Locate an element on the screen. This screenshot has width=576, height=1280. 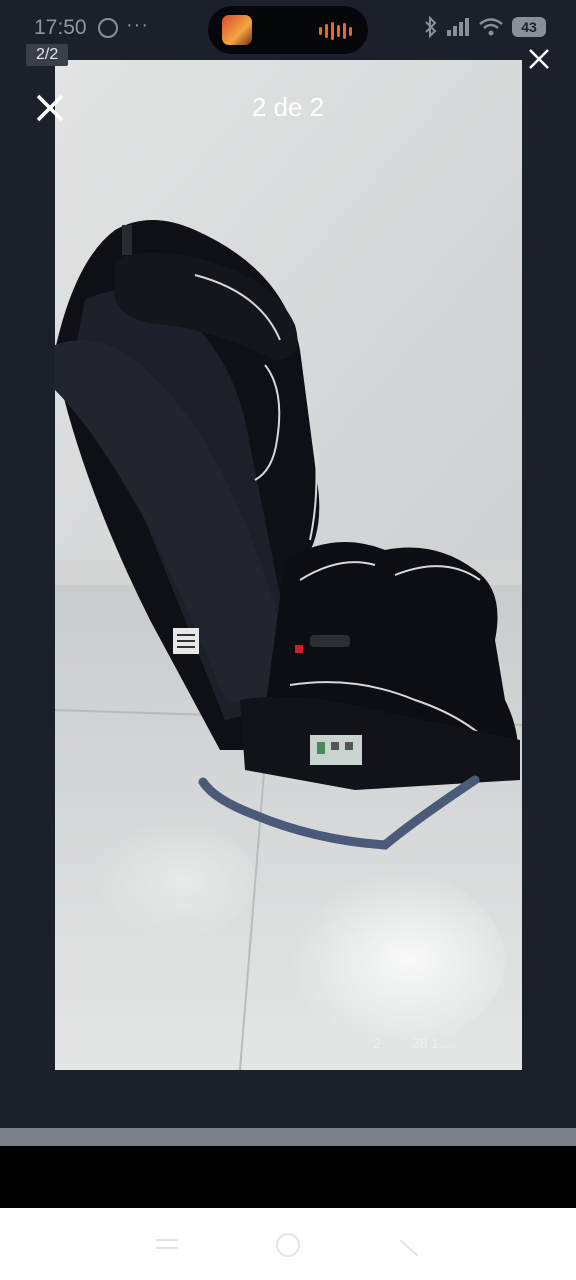
viewer-title: 2 de 2 is located at coordinates (288, 107).